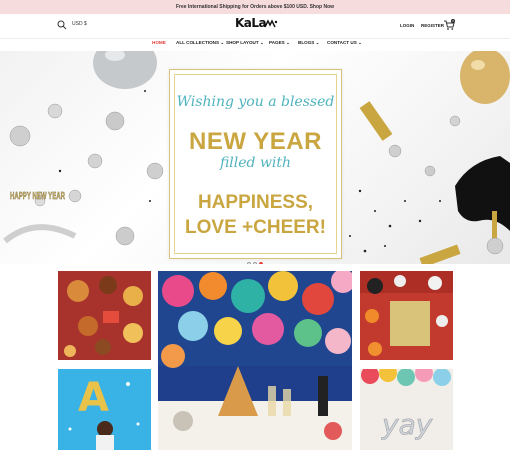 The height and width of the screenshot is (450, 510). Describe the element at coordinates (255, 141) in the screenshot. I see `greeting-new-year: NEW YEAR` at that location.